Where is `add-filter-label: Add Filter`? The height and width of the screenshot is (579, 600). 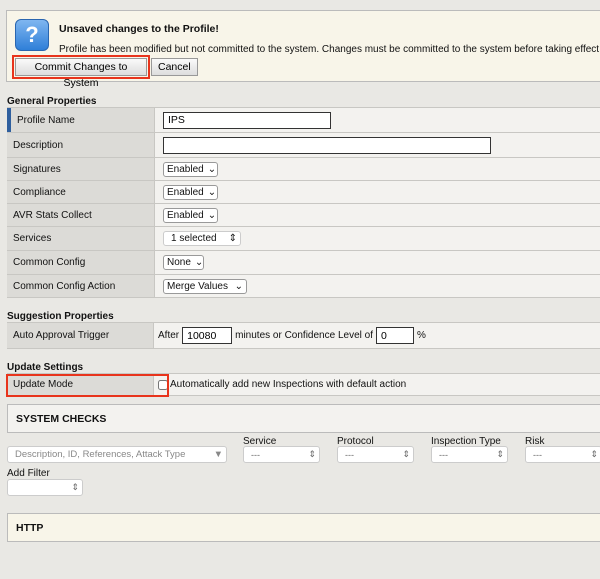
add-filter-label: Add Filter is located at coordinates (28, 473).